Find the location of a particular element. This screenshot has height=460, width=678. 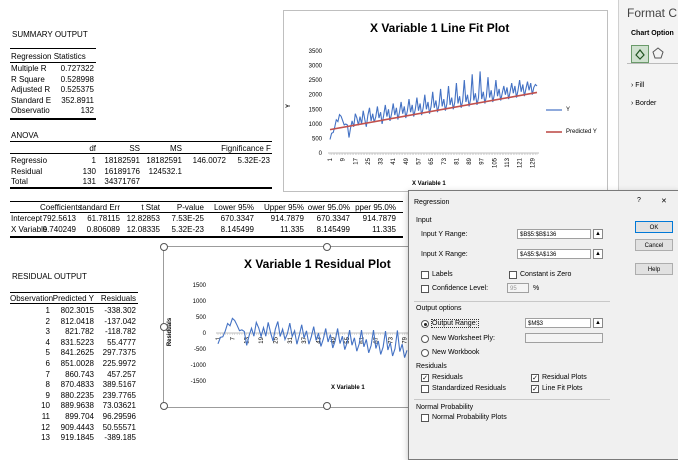

coef-cell: 12.08335 is located at coordinates (143, 229).